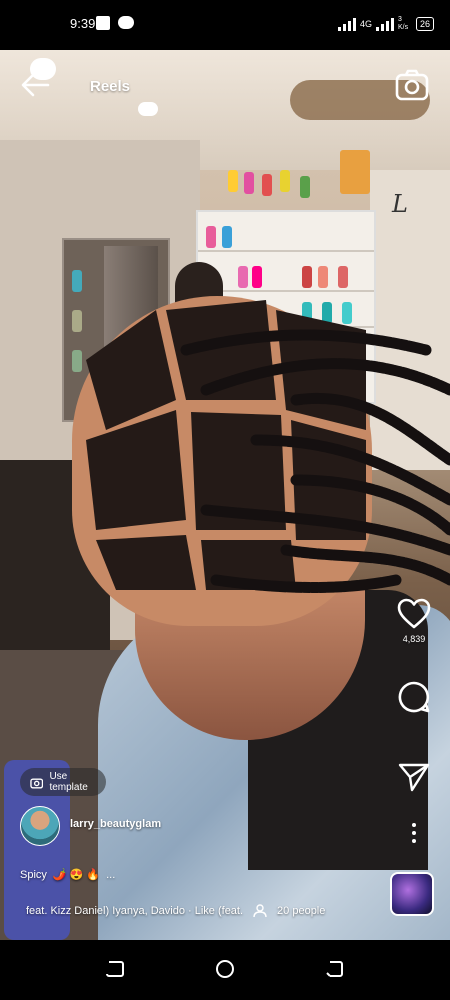  I want to click on arrow-left-icon, so click(35, 85).